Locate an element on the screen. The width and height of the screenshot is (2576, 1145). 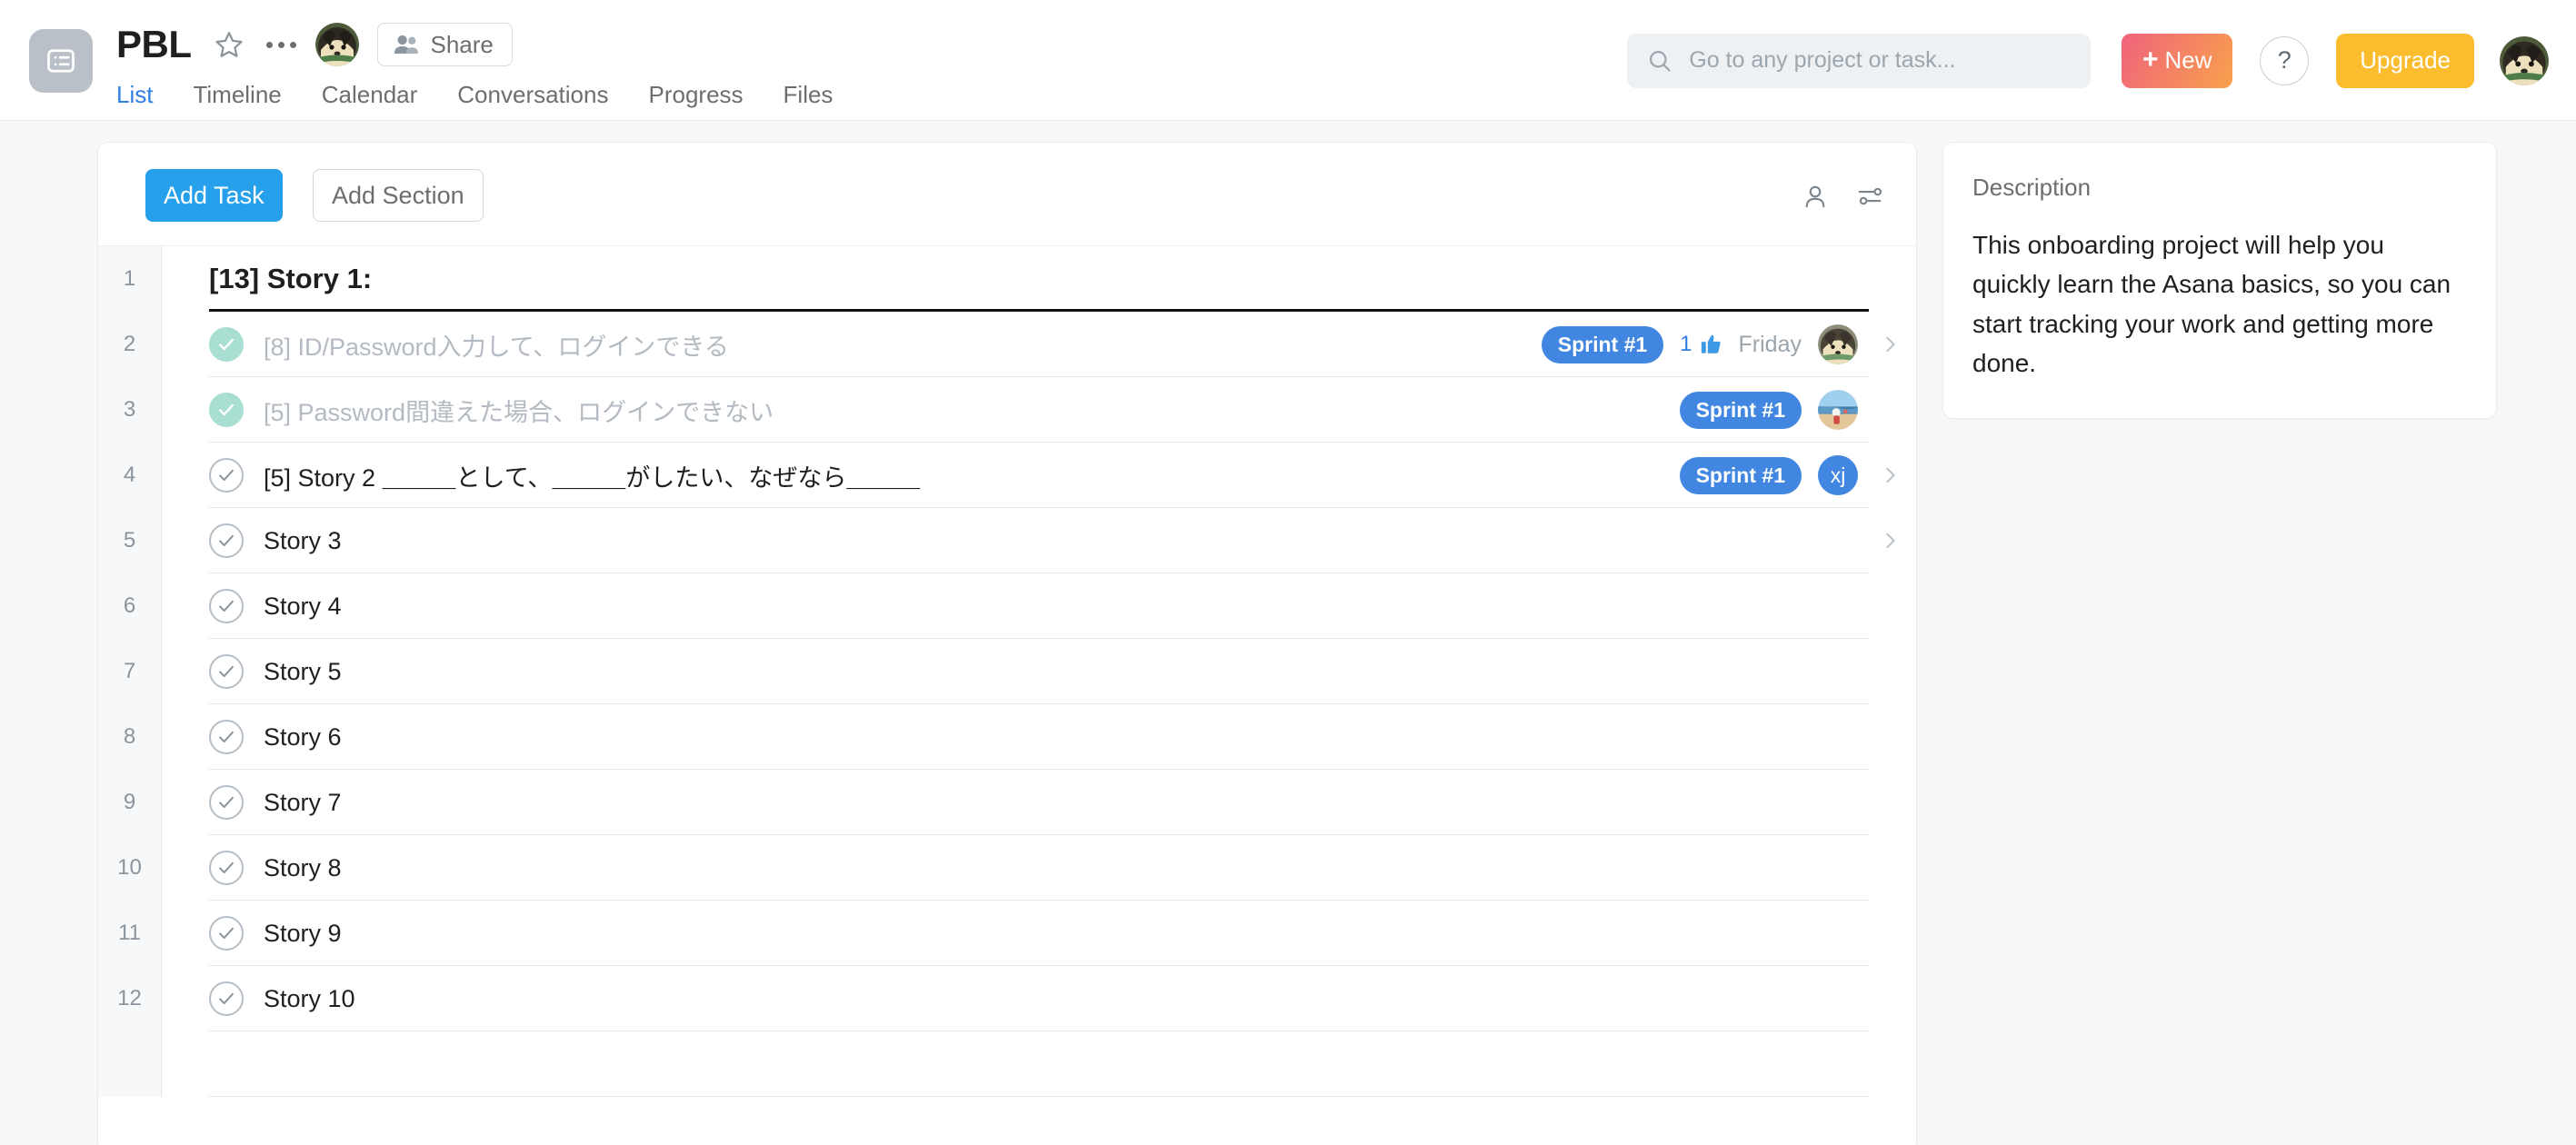
task-name: [8] ID/Password入力して、ログインできる is located at coordinates (496, 345).